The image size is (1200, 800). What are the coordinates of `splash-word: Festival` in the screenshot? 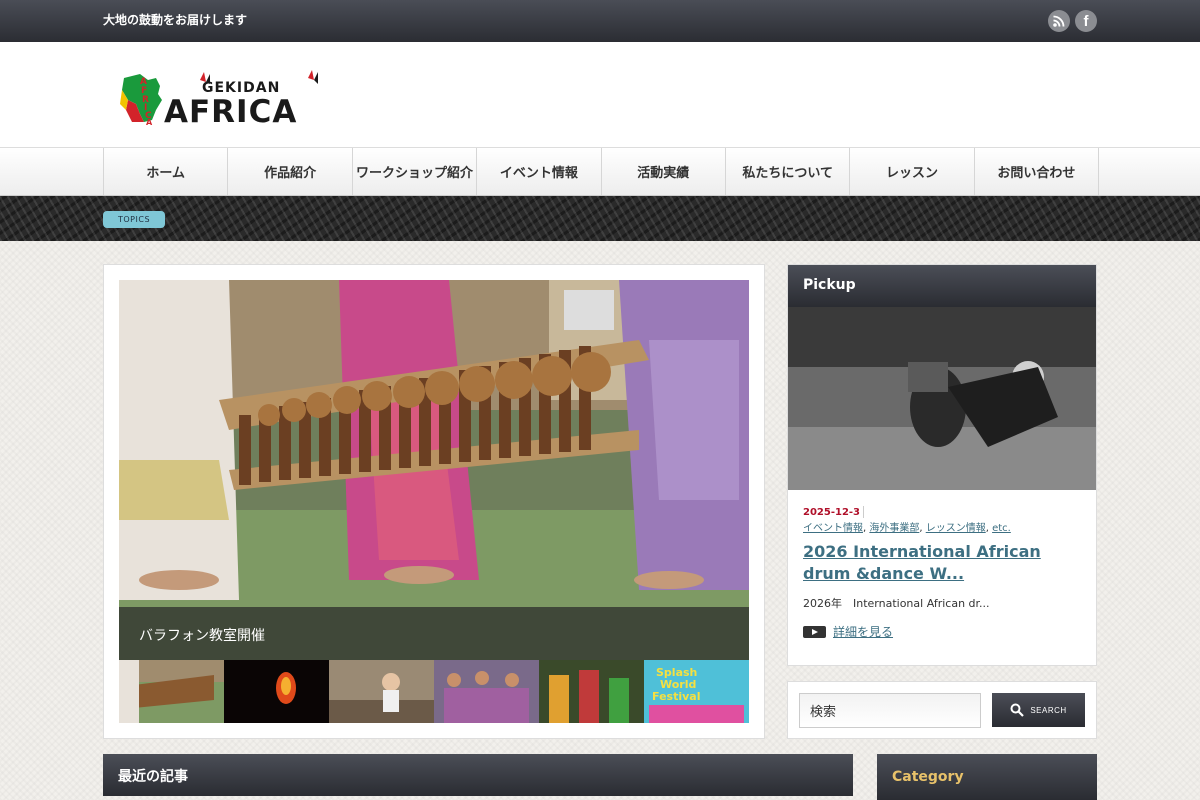 It's located at (676, 696).